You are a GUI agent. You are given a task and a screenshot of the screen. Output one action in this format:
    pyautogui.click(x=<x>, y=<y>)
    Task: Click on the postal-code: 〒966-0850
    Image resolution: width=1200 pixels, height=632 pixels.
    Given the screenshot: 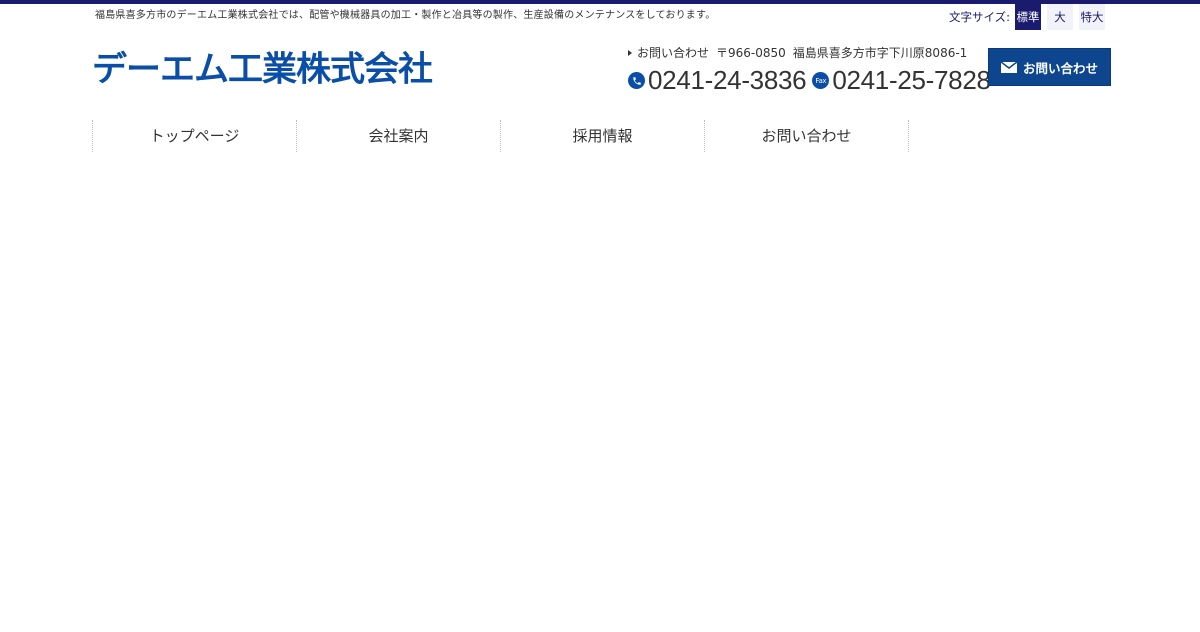 What is the action you would take?
    pyautogui.click(x=751, y=53)
    